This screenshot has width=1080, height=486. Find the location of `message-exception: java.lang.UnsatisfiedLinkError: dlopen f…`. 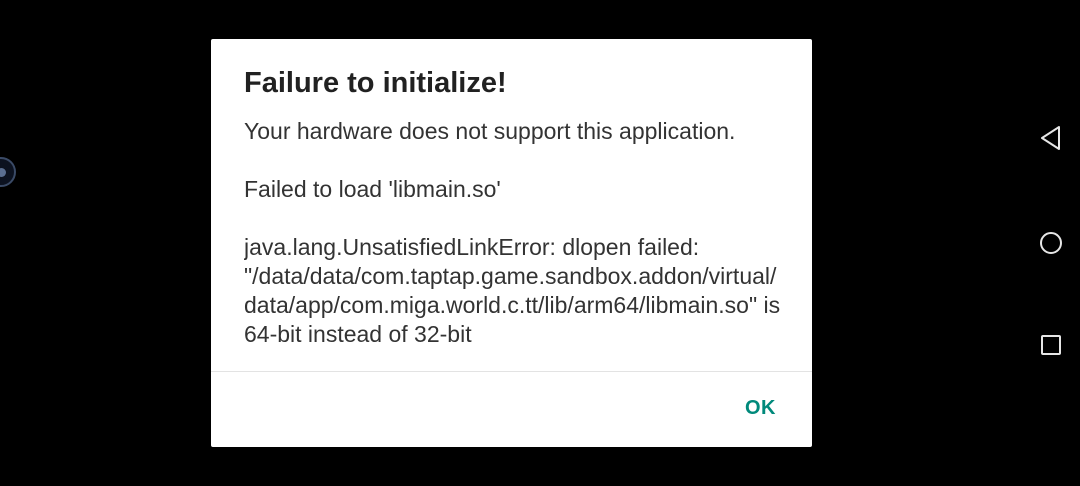

message-exception: java.lang.UnsatisfiedLinkError: dlopen f… is located at coordinates (512, 290).